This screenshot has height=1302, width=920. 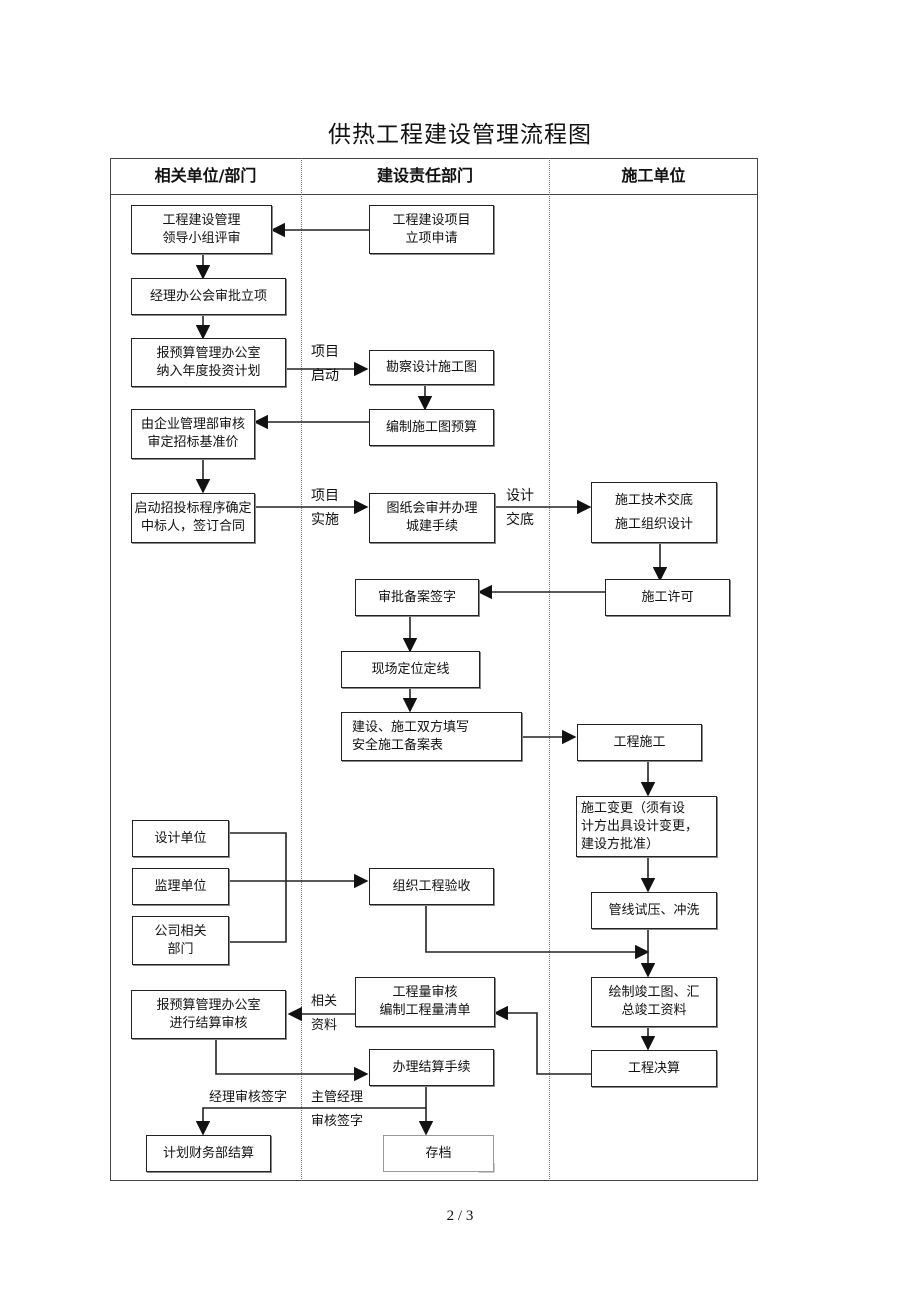 What do you see at coordinates (520, 508) in the screenshot?
I see `edge-label-design-brief: 设计 交底` at bounding box center [520, 508].